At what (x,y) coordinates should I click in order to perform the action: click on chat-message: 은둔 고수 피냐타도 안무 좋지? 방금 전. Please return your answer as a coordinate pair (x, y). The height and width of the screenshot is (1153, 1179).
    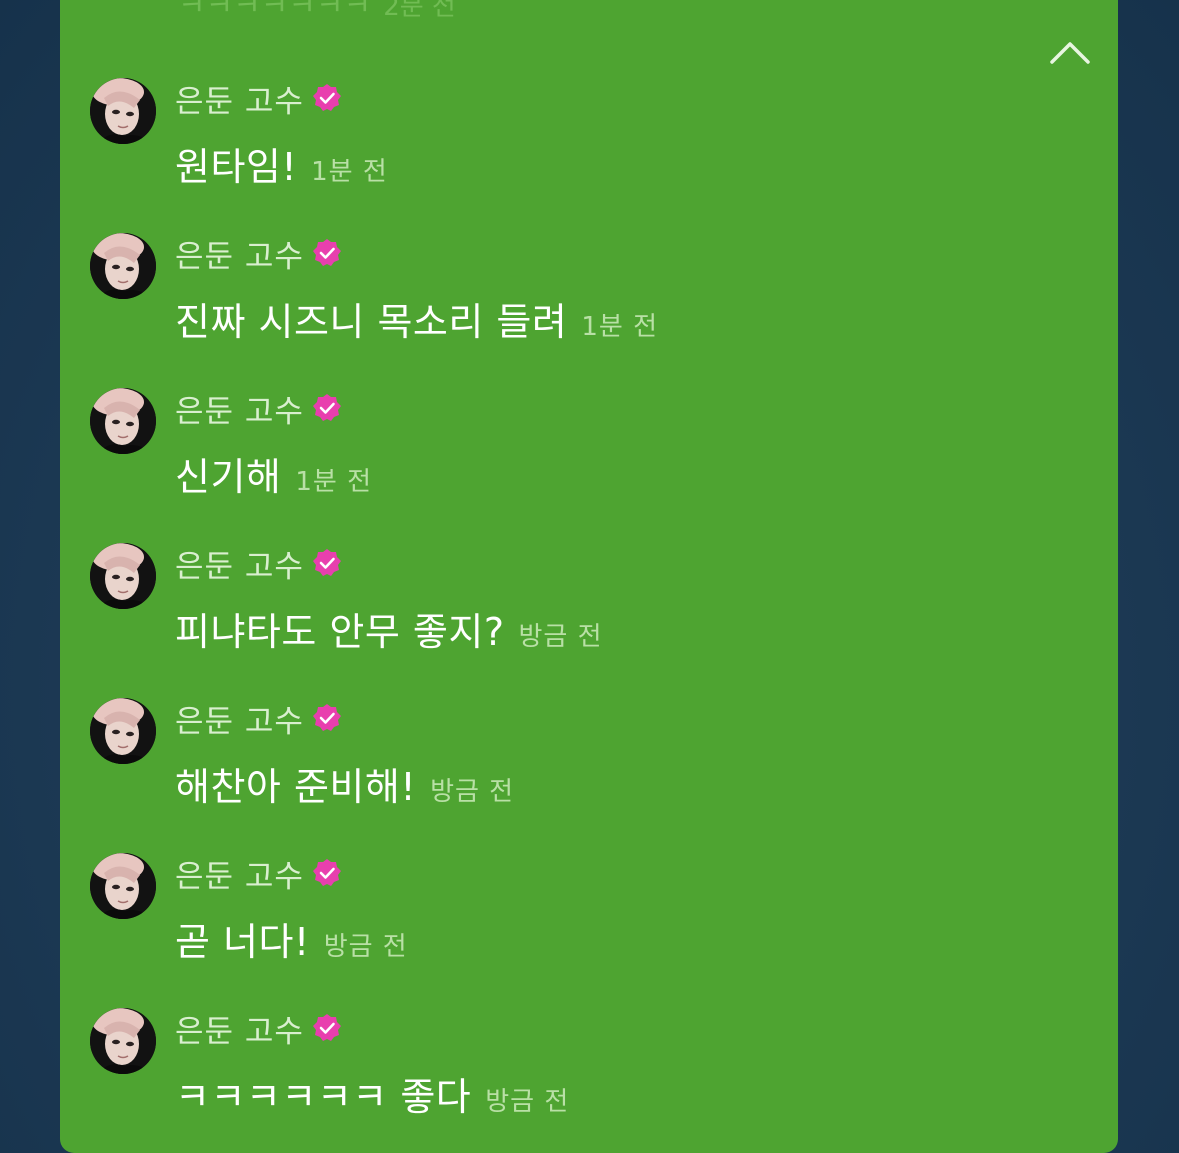
    Looking at the image, I should click on (590, 603).